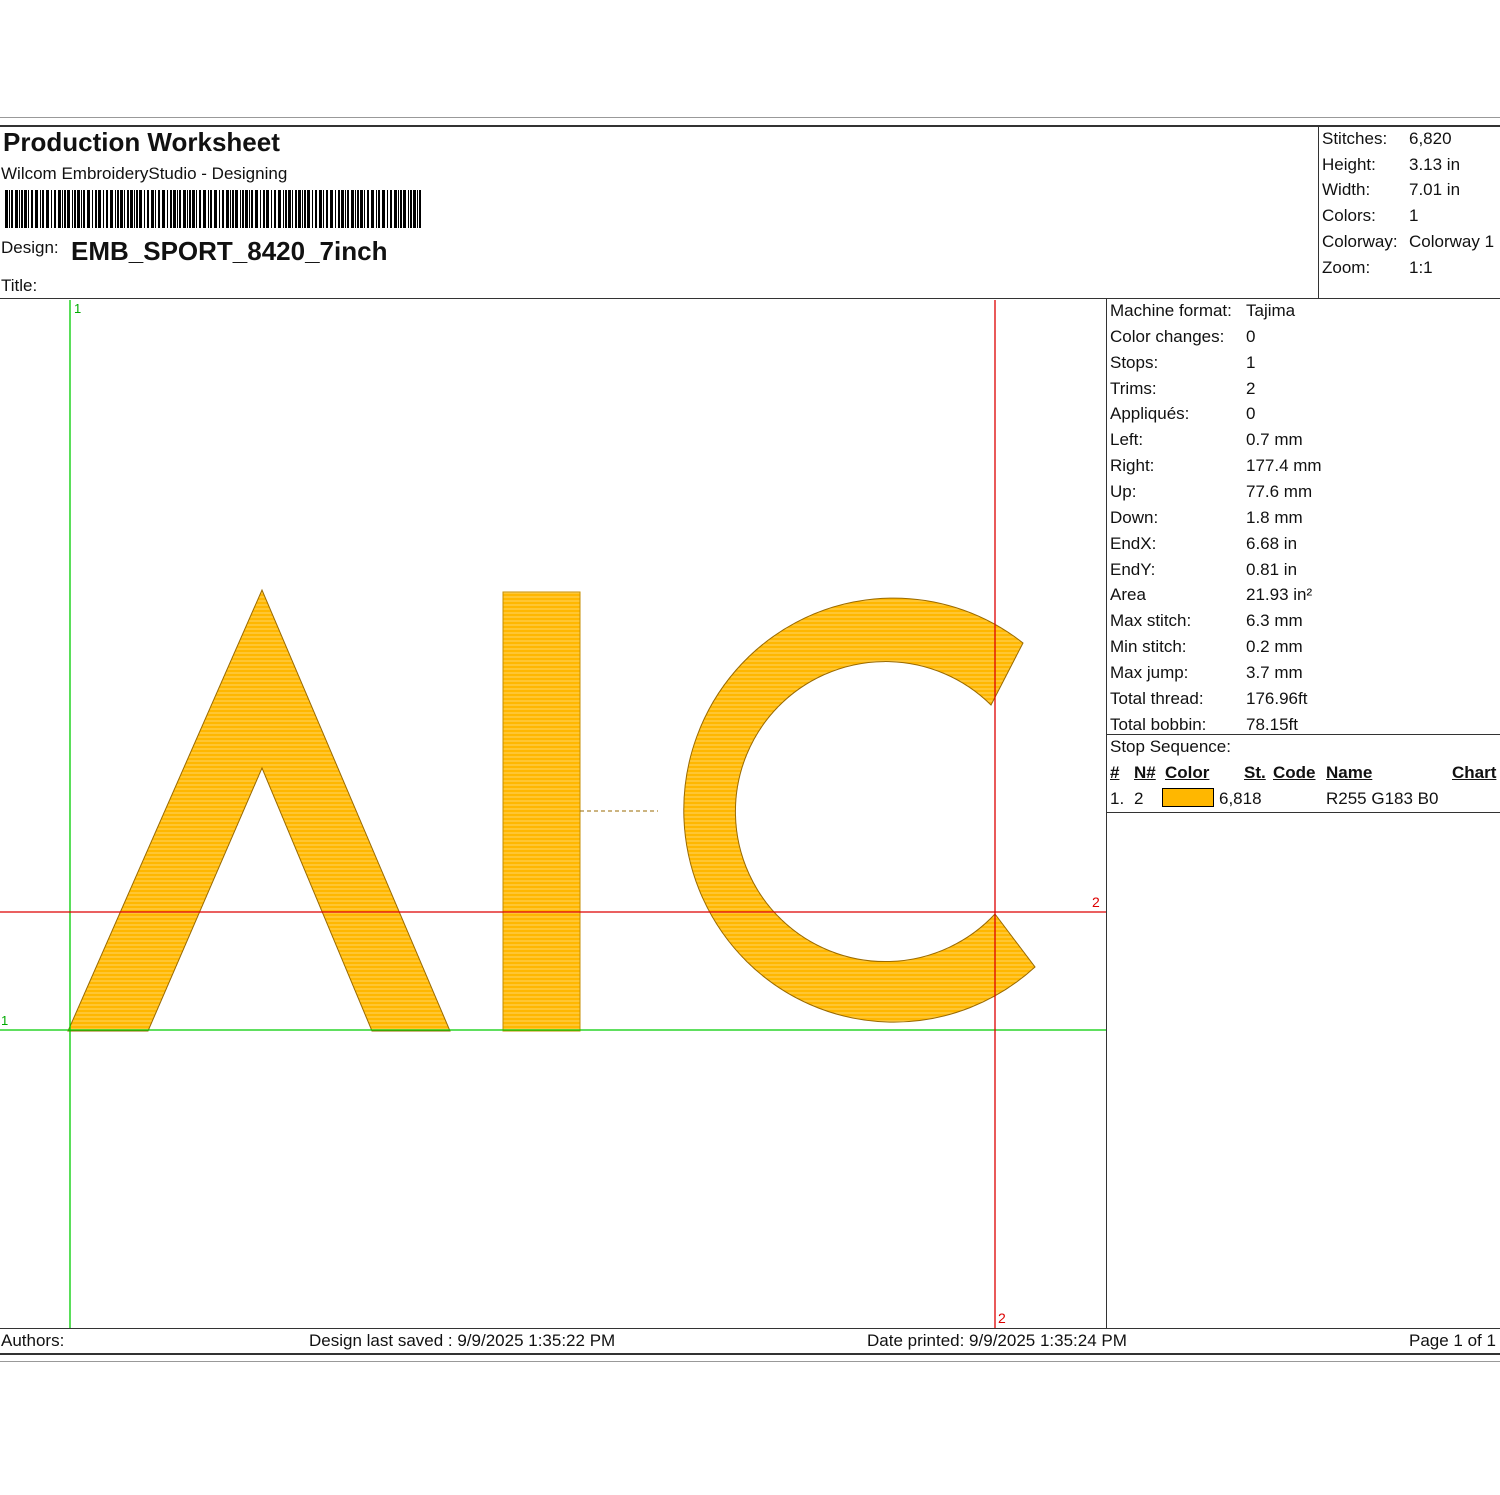 Image resolution: width=1500 pixels, height=1495 pixels. What do you see at coordinates (1106, 813) in the screenshot?
I see `details-divider` at bounding box center [1106, 813].